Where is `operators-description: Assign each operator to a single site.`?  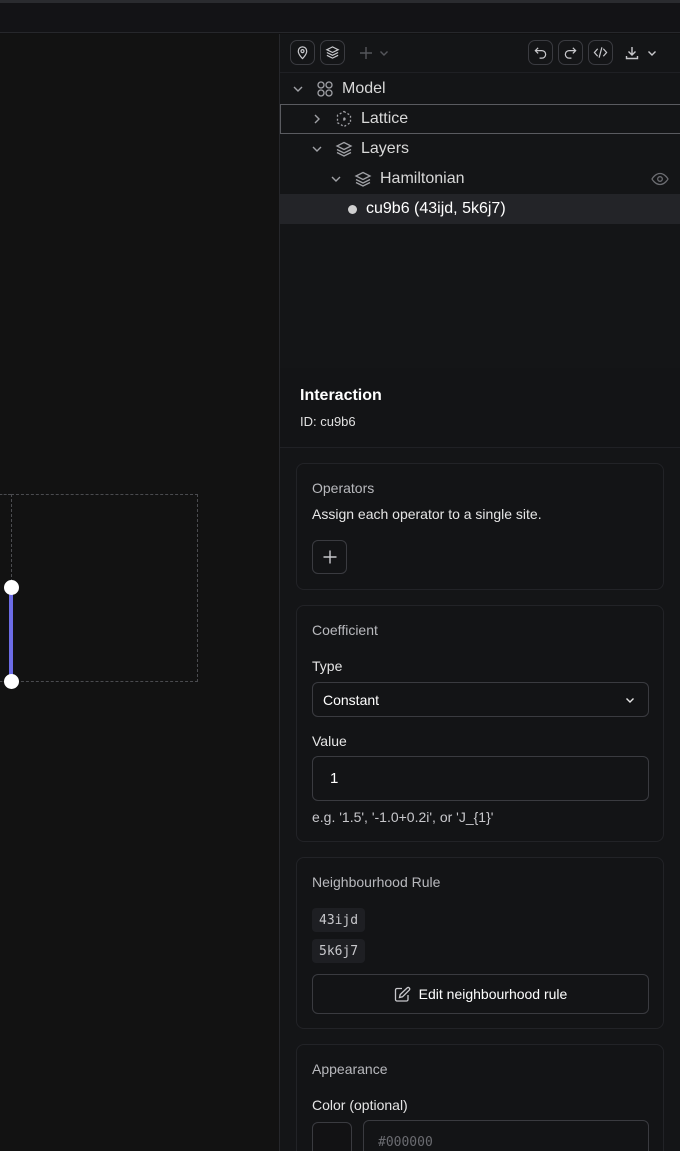 operators-description: Assign each operator to a single site. is located at coordinates (427, 514).